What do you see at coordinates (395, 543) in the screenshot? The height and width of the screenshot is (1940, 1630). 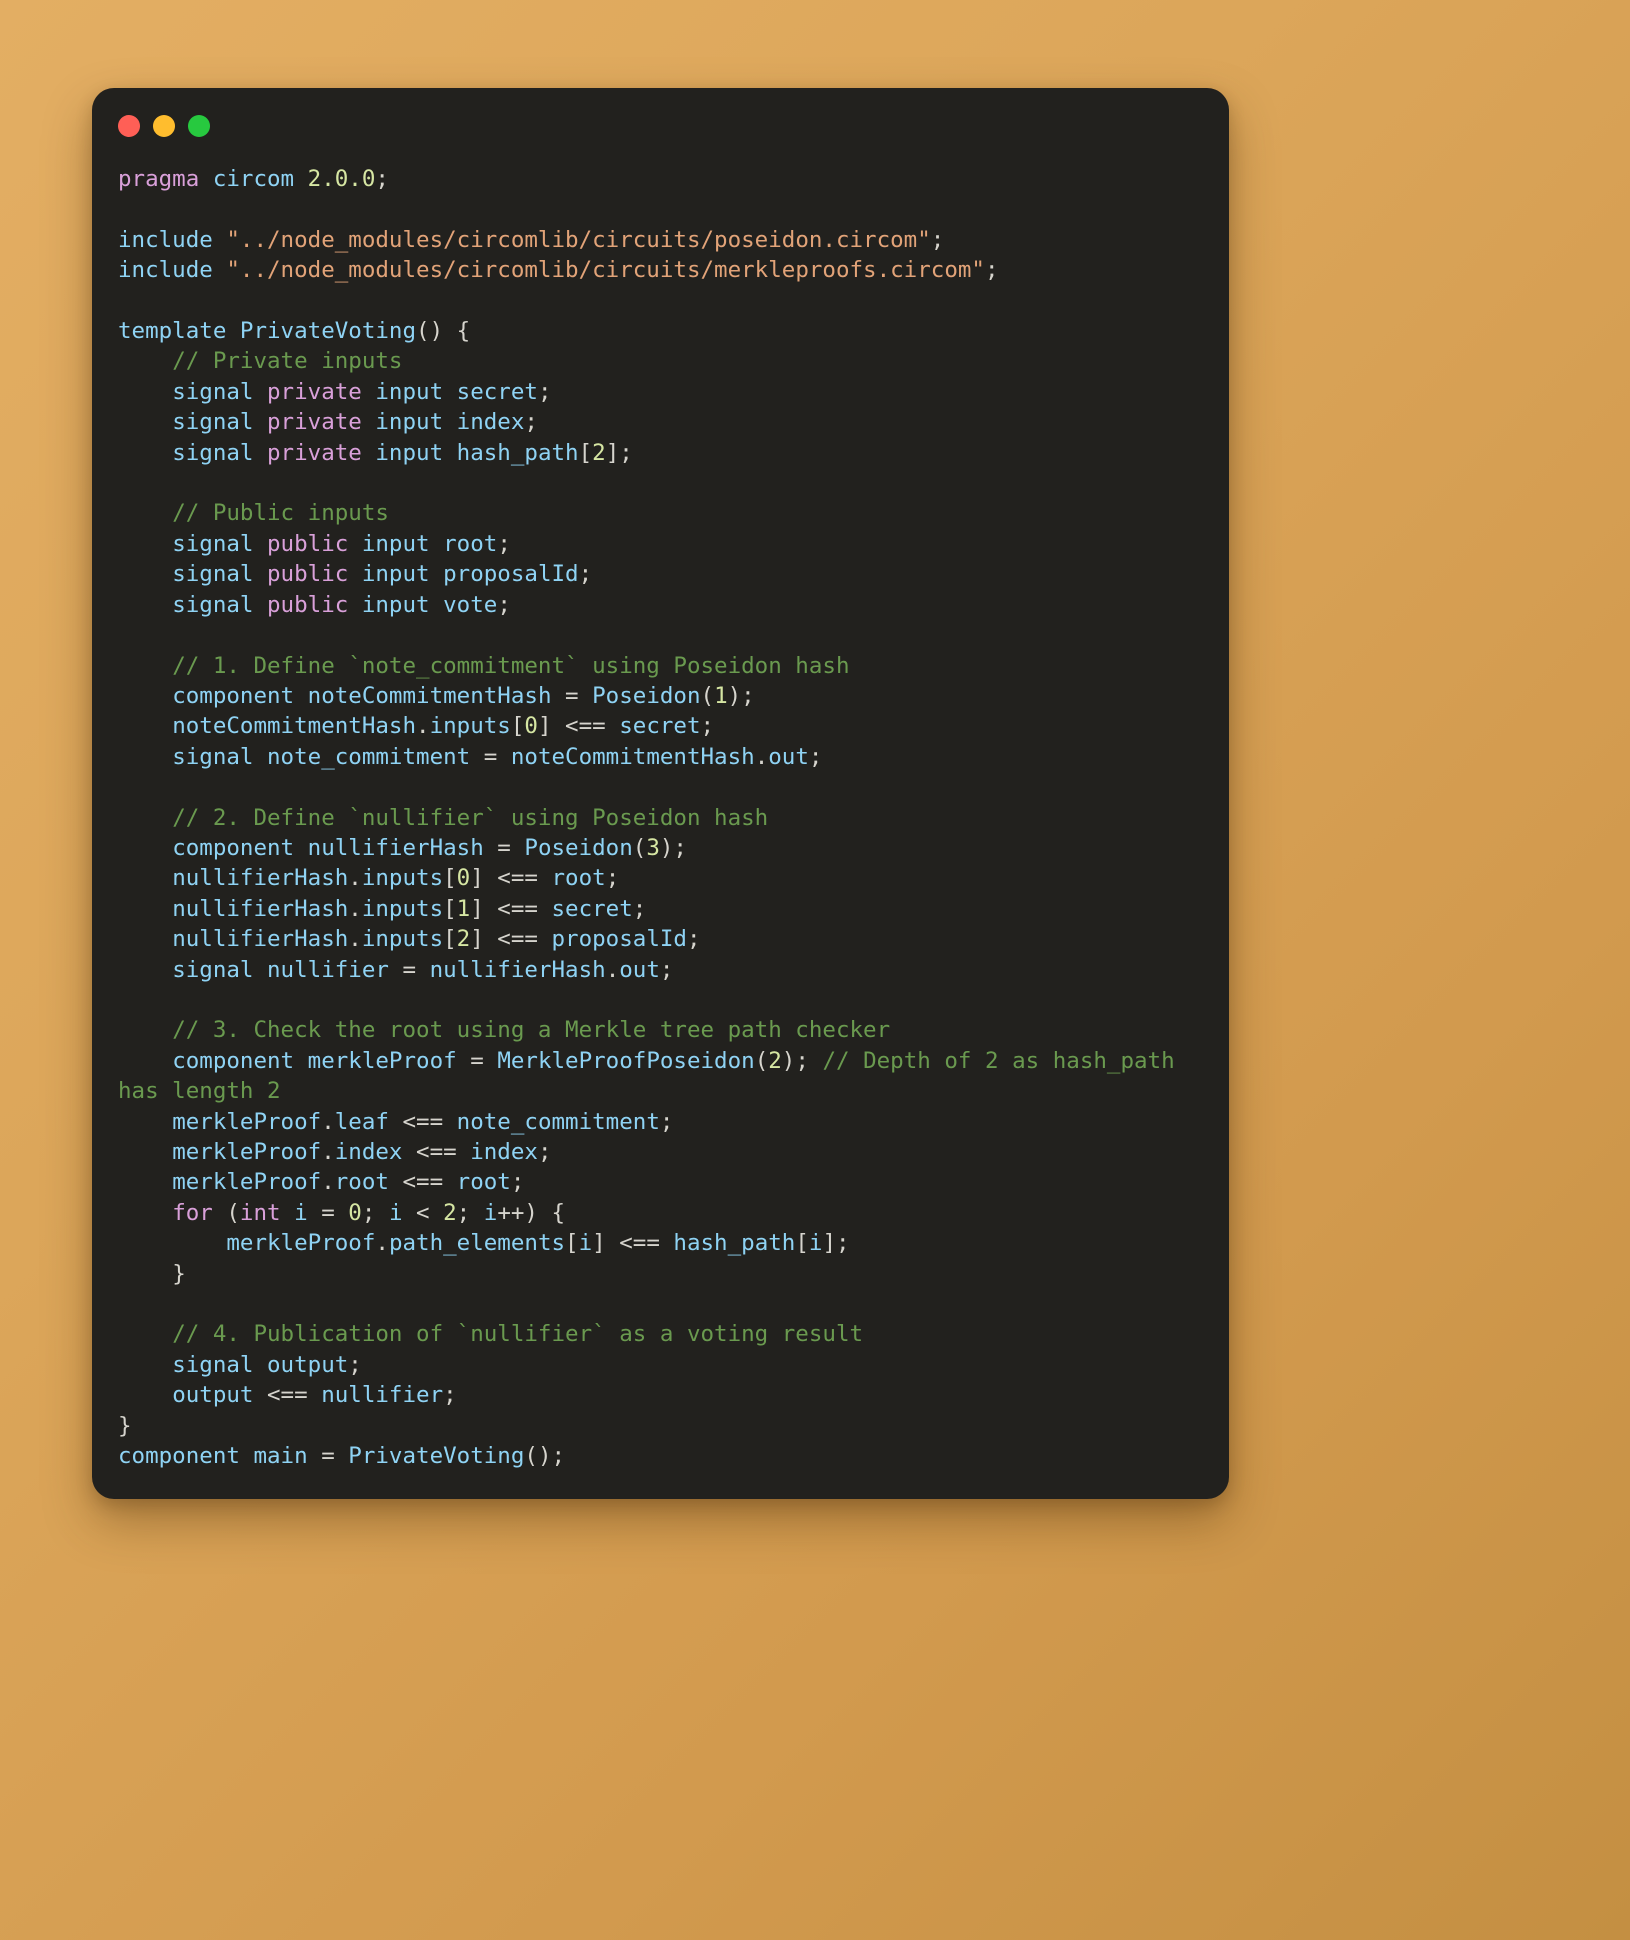 I see `code-token-id: input` at bounding box center [395, 543].